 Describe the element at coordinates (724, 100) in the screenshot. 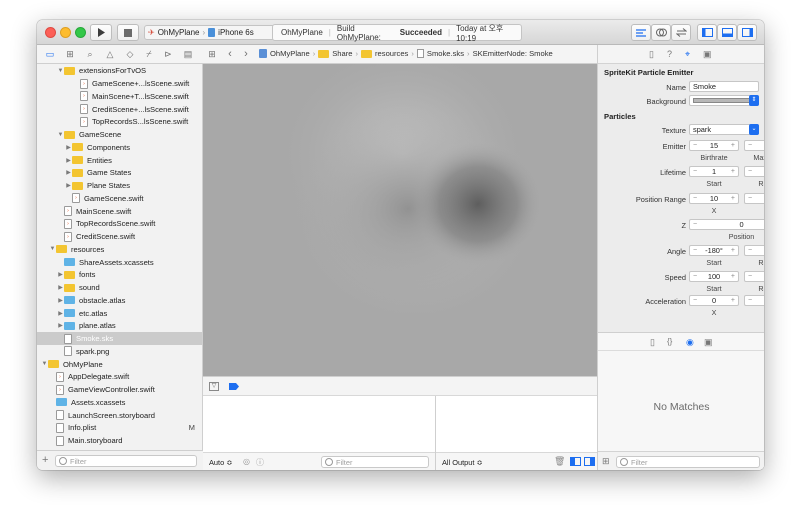

I see `background-color-well: ⇕` at that location.